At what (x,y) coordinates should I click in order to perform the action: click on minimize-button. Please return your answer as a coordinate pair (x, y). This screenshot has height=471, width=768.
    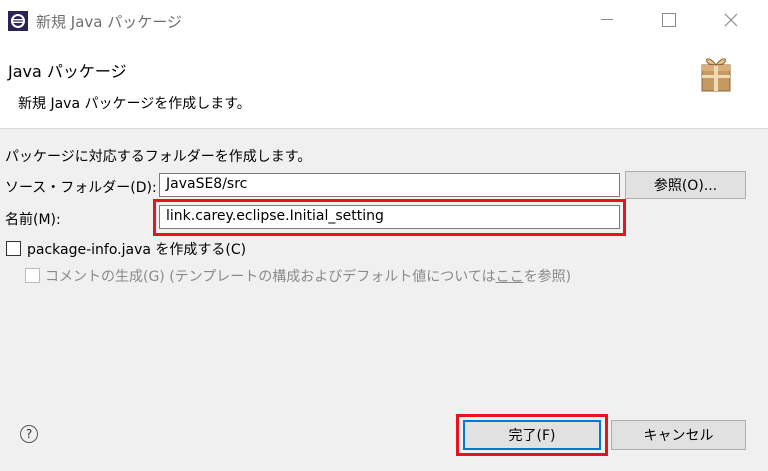
    Looking at the image, I should click on (607, 20).